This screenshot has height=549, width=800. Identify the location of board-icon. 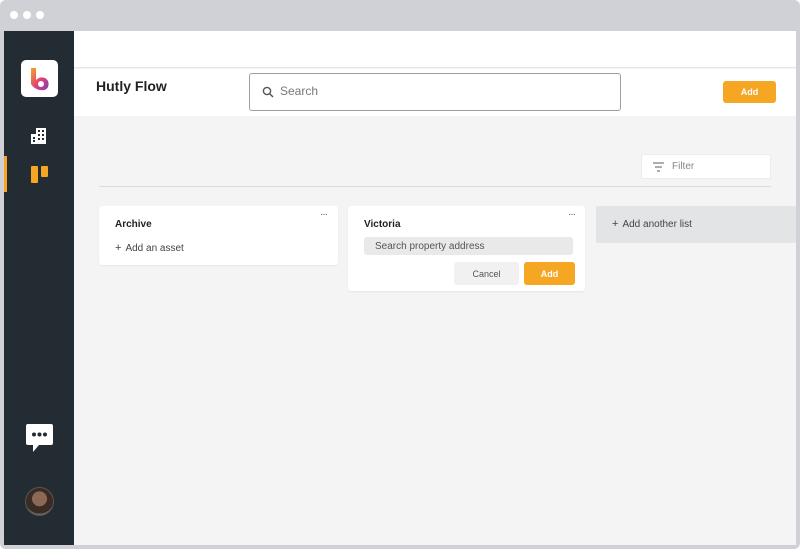
(39, 174).